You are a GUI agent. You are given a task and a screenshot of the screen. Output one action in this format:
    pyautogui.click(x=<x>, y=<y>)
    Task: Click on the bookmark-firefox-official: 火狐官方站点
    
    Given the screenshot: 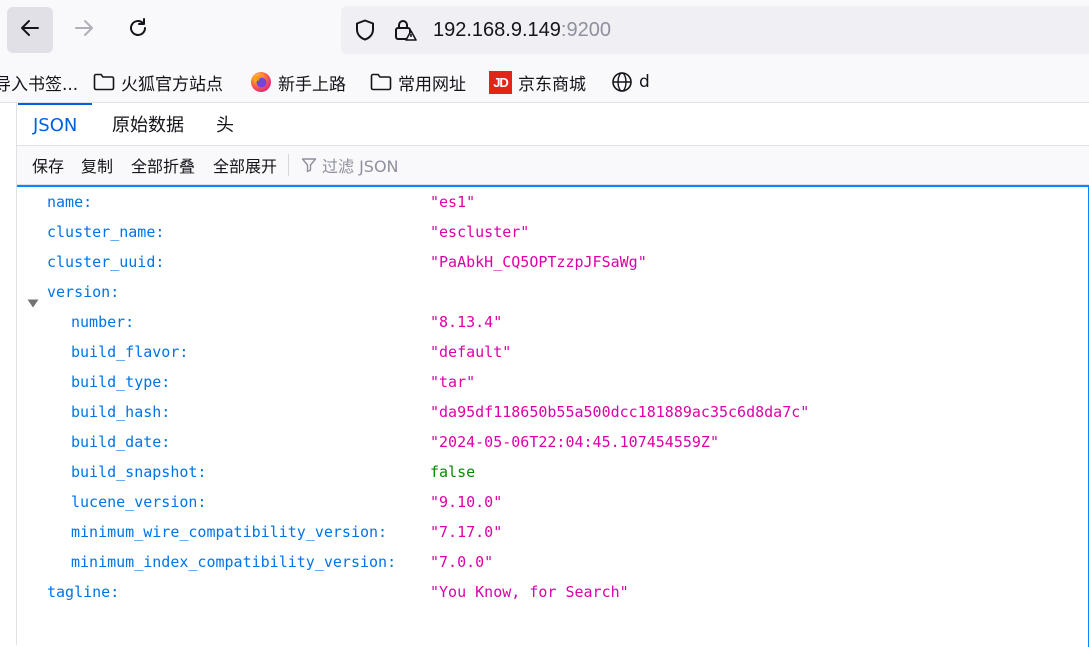 What is the action you would take?
    pyautogui.click(x=158, y=82)
    